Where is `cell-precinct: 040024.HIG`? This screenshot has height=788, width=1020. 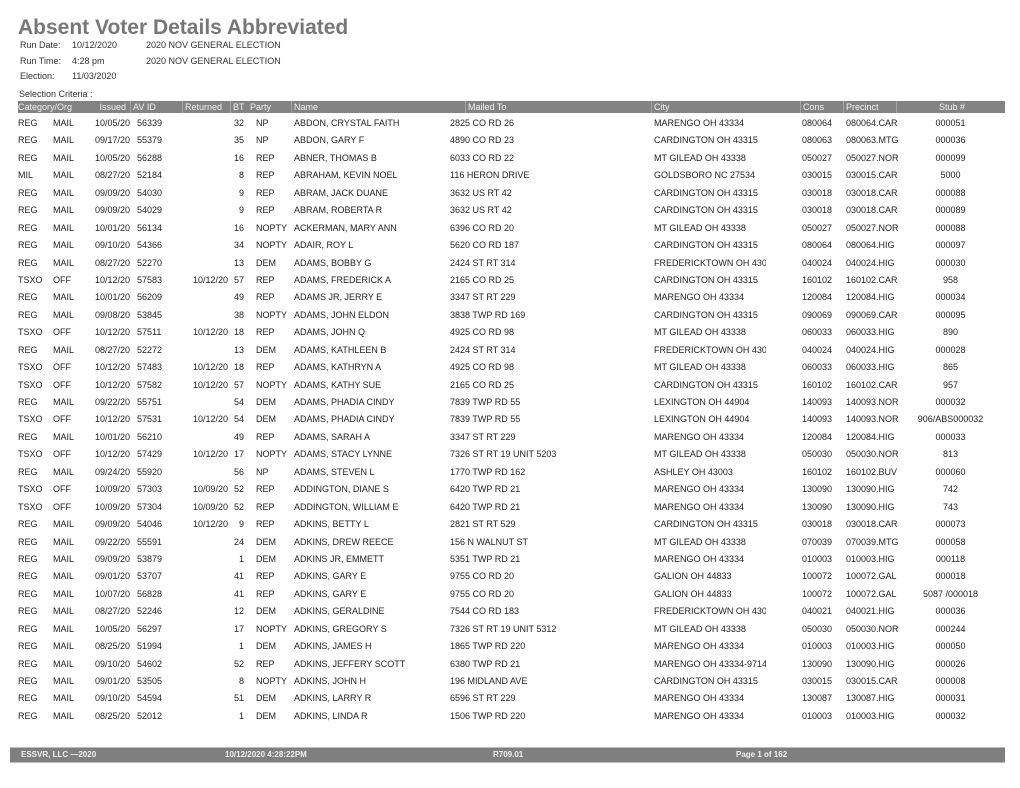 cell-precinct: 040024.HIG is located at coordinates (870, 262).